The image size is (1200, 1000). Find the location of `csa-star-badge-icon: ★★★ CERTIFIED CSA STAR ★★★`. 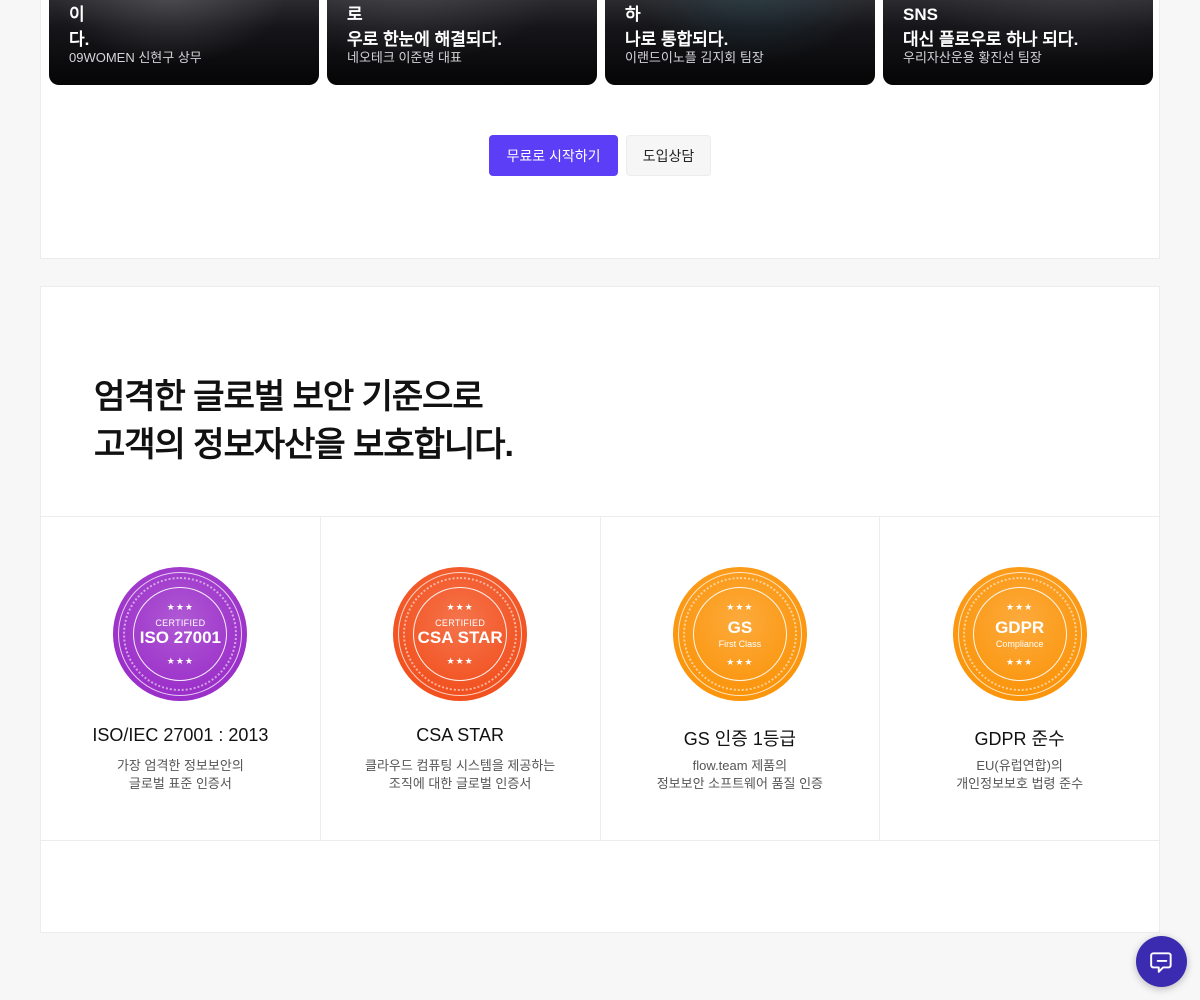

csa-star-badge-icon: ★★★ CERTIFIED CSA STAR ★★★ is located at coordinates (460, 634).